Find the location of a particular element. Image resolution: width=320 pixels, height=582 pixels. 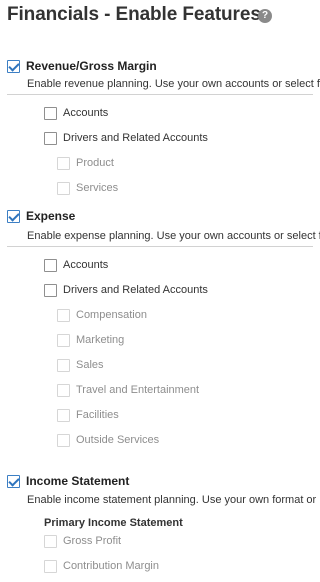

revenue-drivers-label: Drivers and Related Accounts is located at coordinates (135, 138).